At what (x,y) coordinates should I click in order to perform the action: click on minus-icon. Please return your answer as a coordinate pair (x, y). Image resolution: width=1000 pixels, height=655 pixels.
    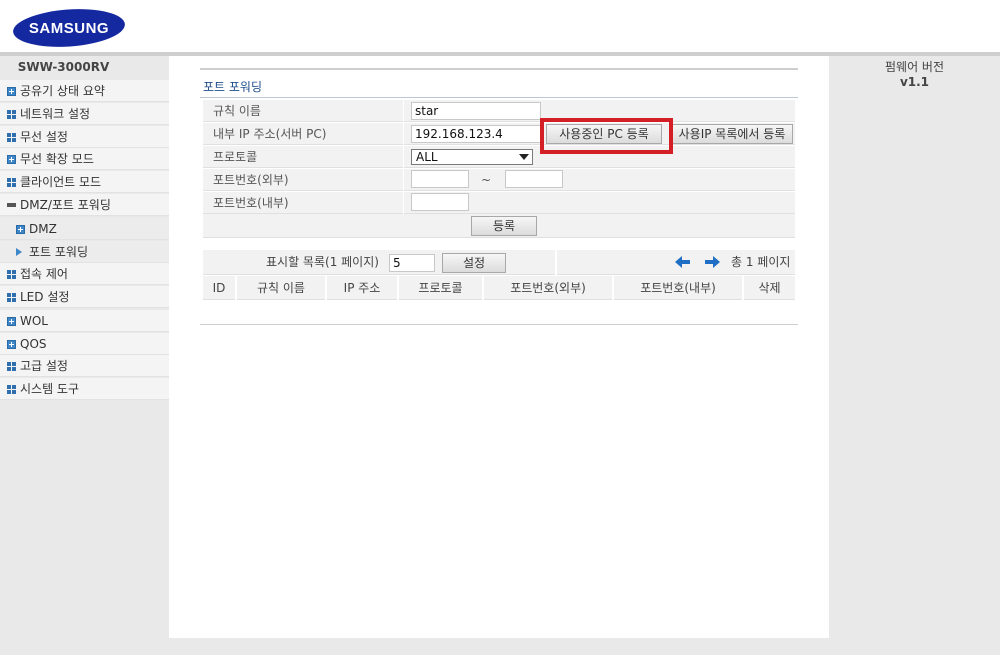
    Looking at the image, I should click on (11, 205).